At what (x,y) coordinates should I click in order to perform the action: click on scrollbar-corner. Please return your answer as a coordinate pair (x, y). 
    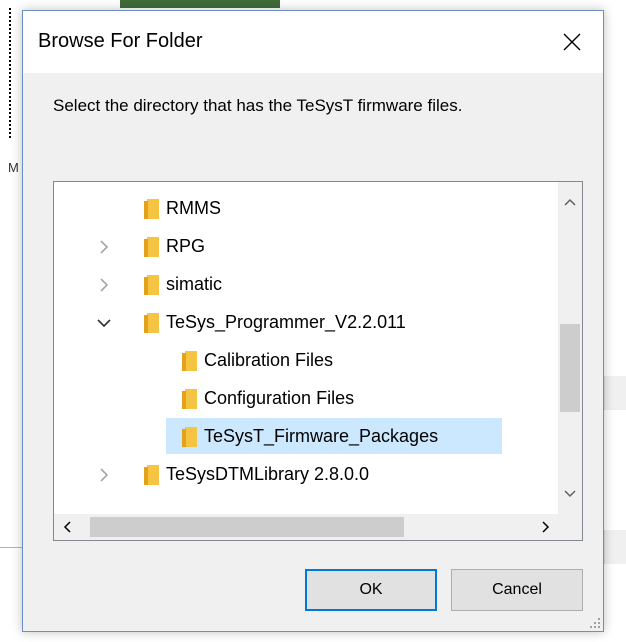
    Looking at the image, I should click on (570, 527).